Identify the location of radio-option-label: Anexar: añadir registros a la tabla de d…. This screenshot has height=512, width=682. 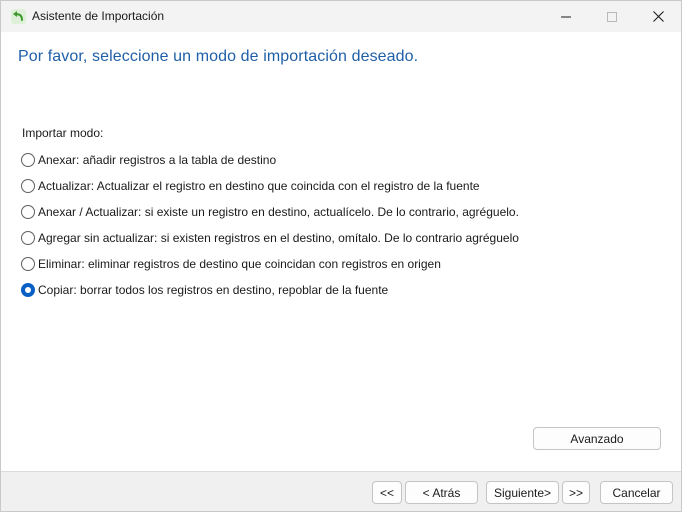
(157, 160).